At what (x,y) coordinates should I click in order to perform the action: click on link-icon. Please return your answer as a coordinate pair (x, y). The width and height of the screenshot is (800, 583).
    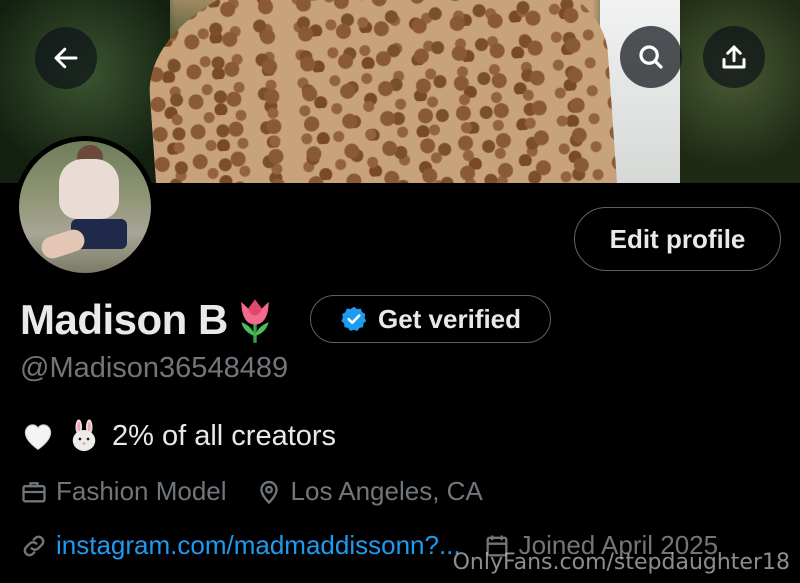
    Looking at the image, I should click on (34, 545).